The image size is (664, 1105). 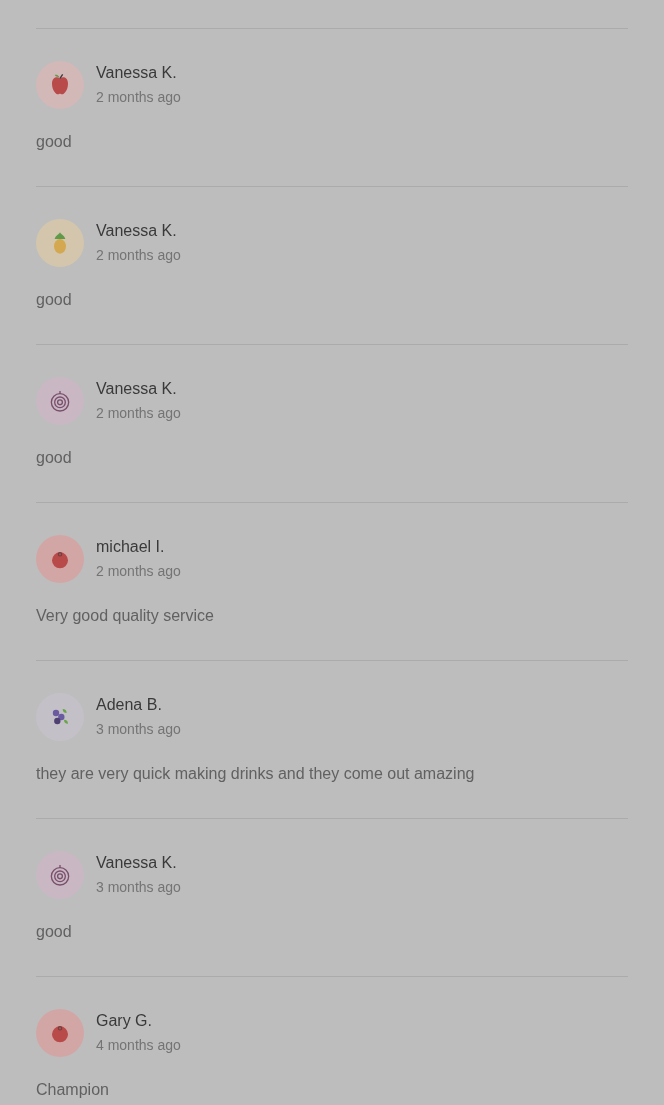 I want to click on reviewer-name: Gary G., so click(x=124, y=1021).